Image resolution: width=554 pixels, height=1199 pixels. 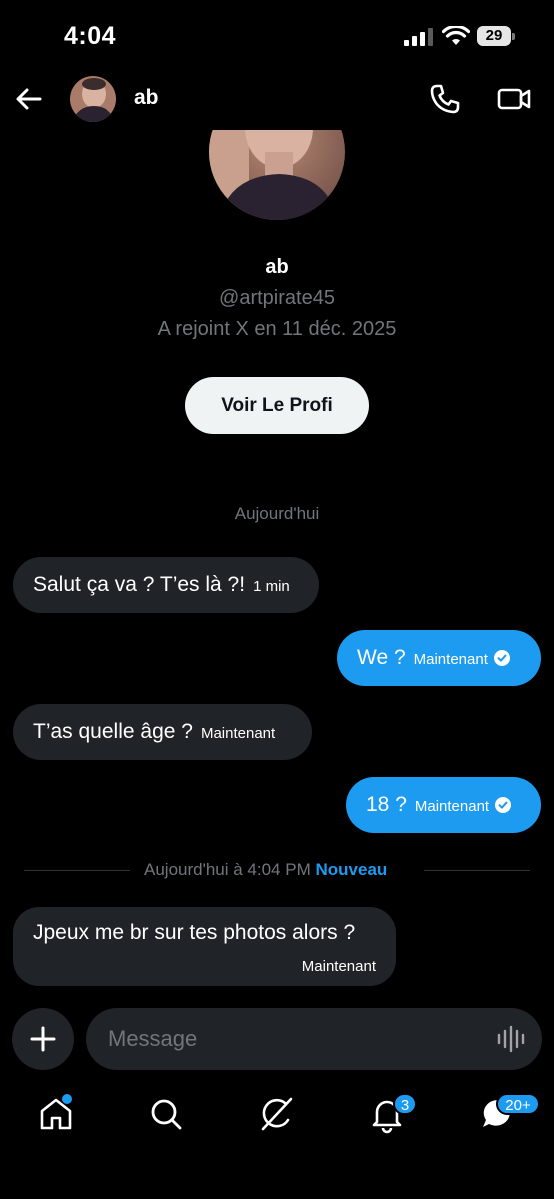 What do you see at coordinates (90, 36) in the screenshot?
I see `status-time: 4:04` at bounding box center [90, 36].